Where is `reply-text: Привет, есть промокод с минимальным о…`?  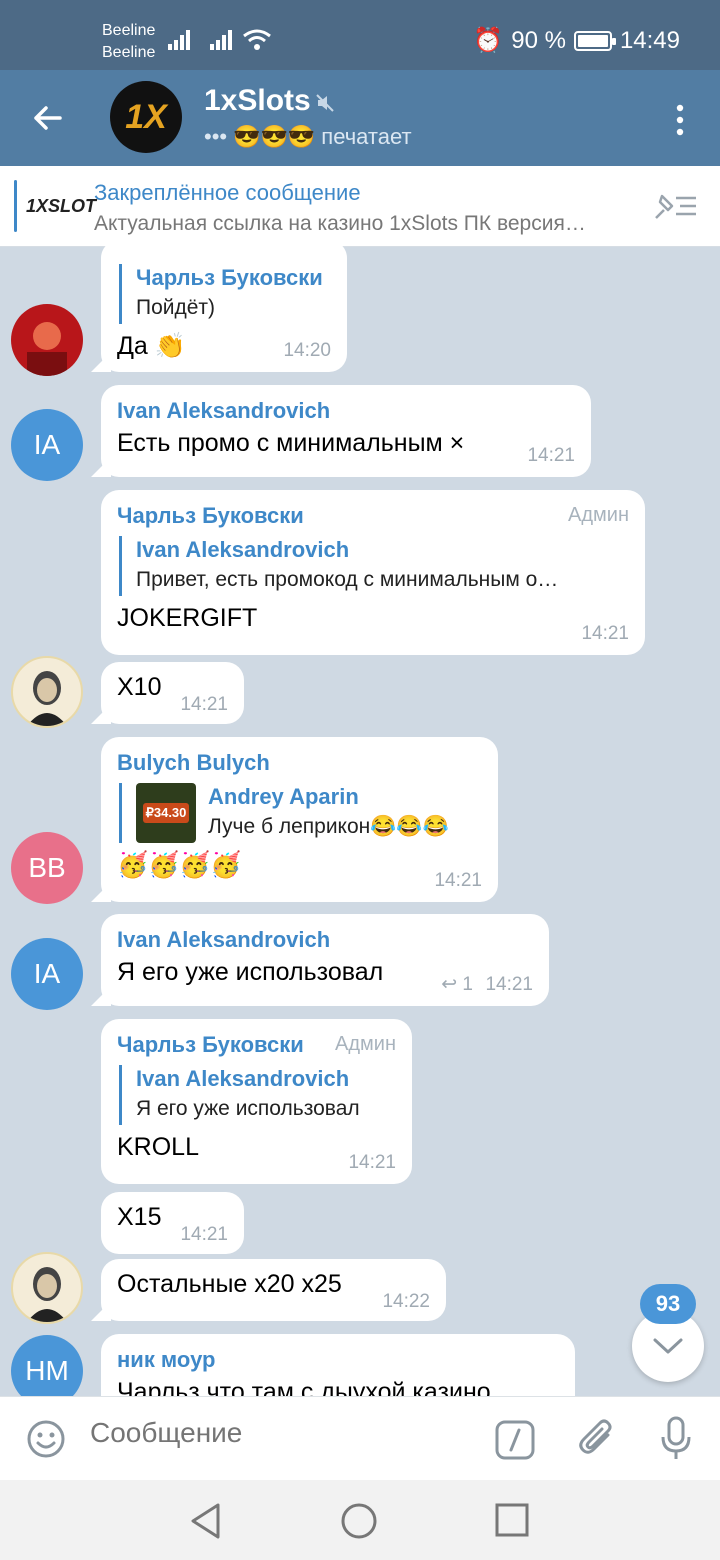
reply-text: Привет, есть промокод с минимальным о… is located at coordinates (347, 579).